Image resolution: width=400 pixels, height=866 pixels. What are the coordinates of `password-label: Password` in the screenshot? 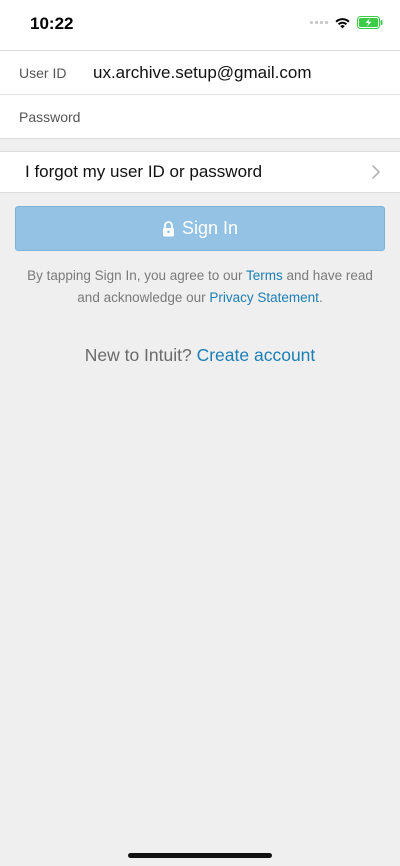 It's located at (50, 116).